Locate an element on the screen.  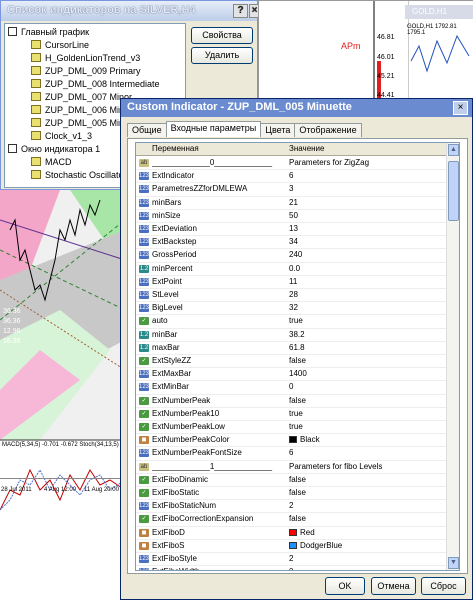
parameter-row: 123ExtFiboWidth 0 is located at coordinates (291, 568).